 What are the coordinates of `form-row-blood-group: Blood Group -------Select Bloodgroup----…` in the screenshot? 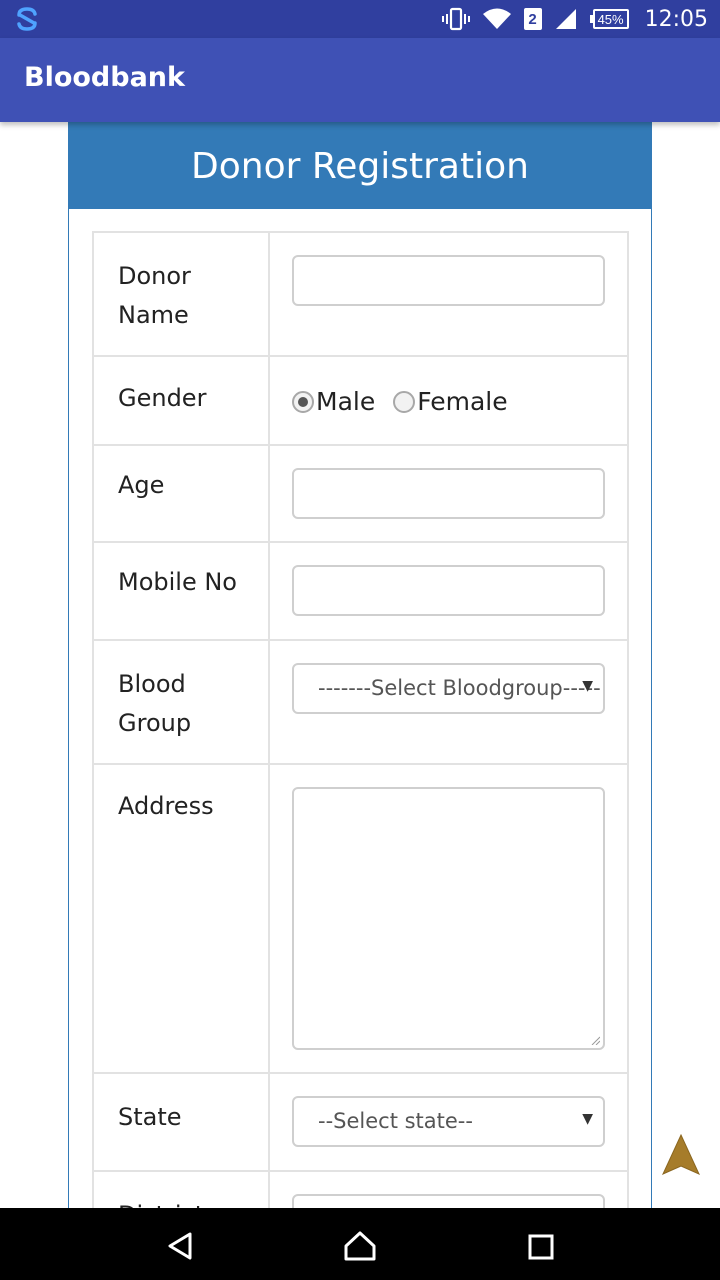 It's located at (360, 702).